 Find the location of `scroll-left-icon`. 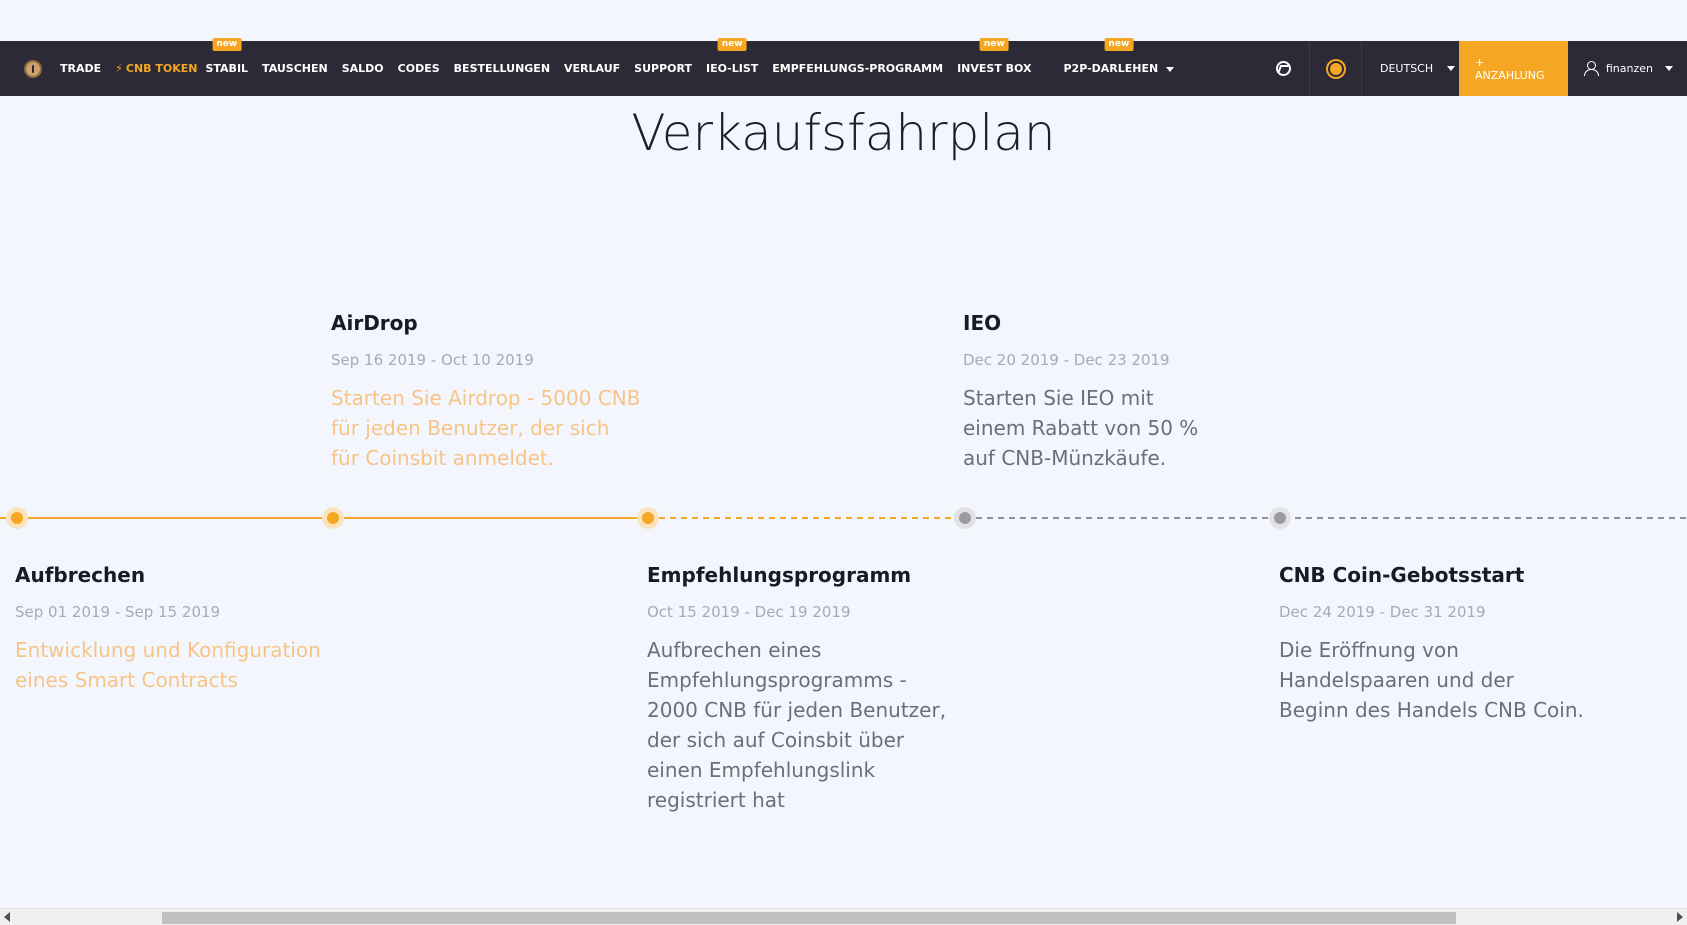

scroll-left-icon is located at coordinates (7, 917).